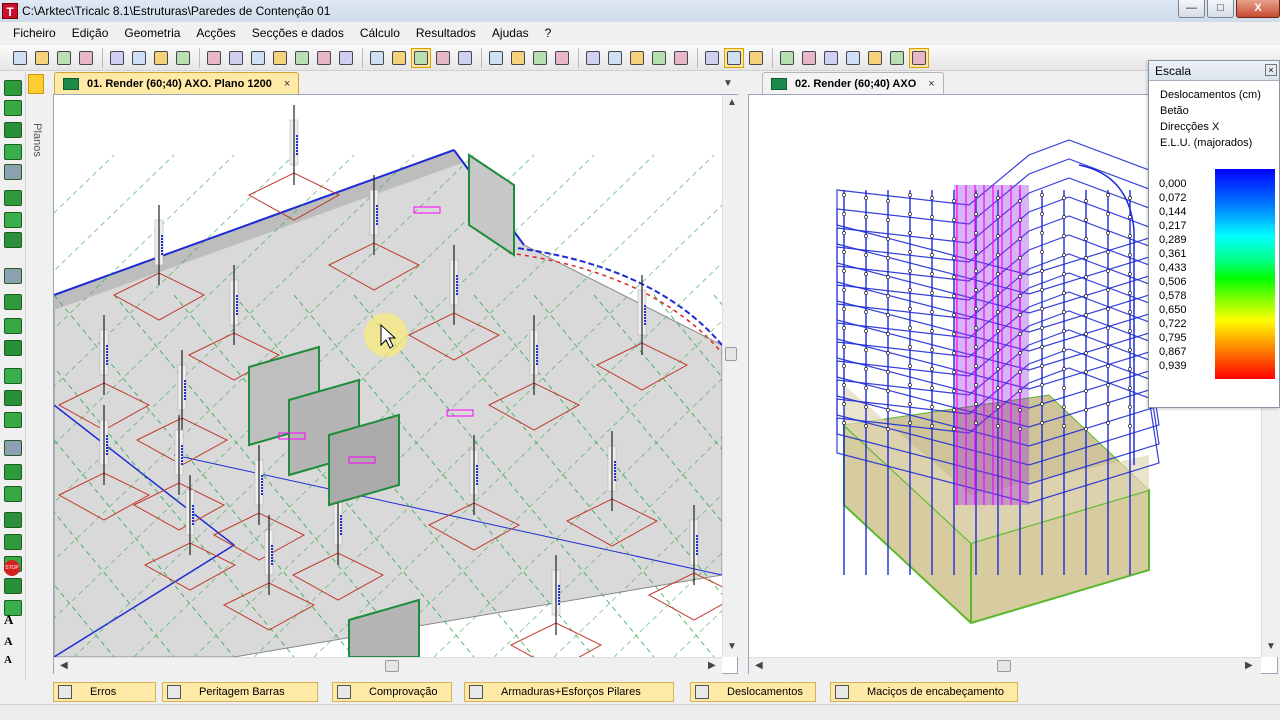  I want to click on column-icon, so click(518, 58).